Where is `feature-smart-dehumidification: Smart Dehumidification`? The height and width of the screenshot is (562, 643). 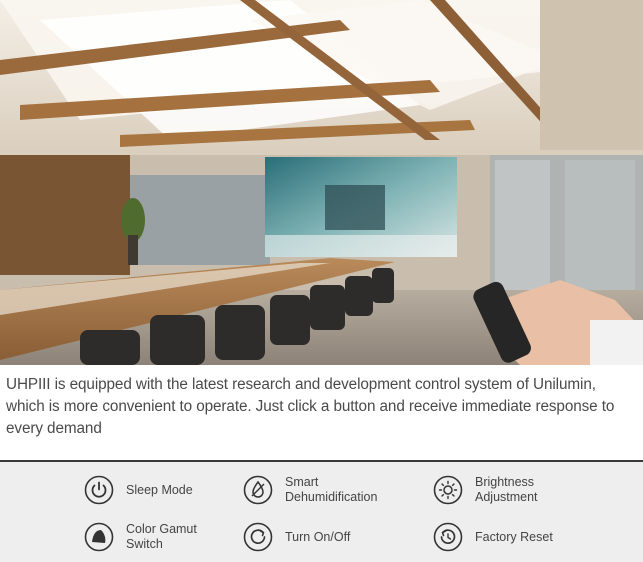 feature-smart-dehumidification: Smart Dehumidification is located at coordinates (310, 490).